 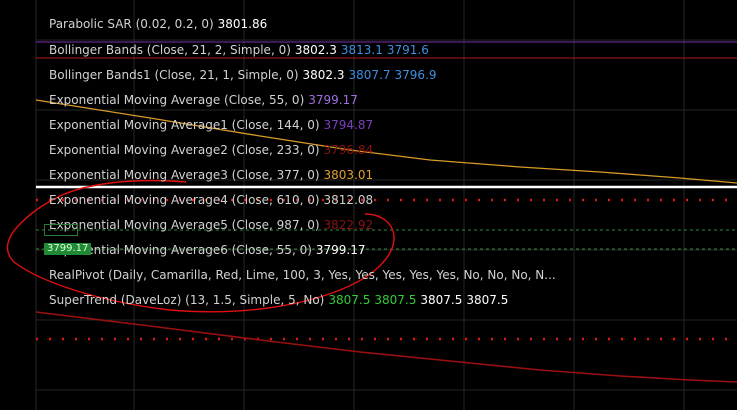 I want to click on legend-value: 3813.1, so click(x=361, y=50).